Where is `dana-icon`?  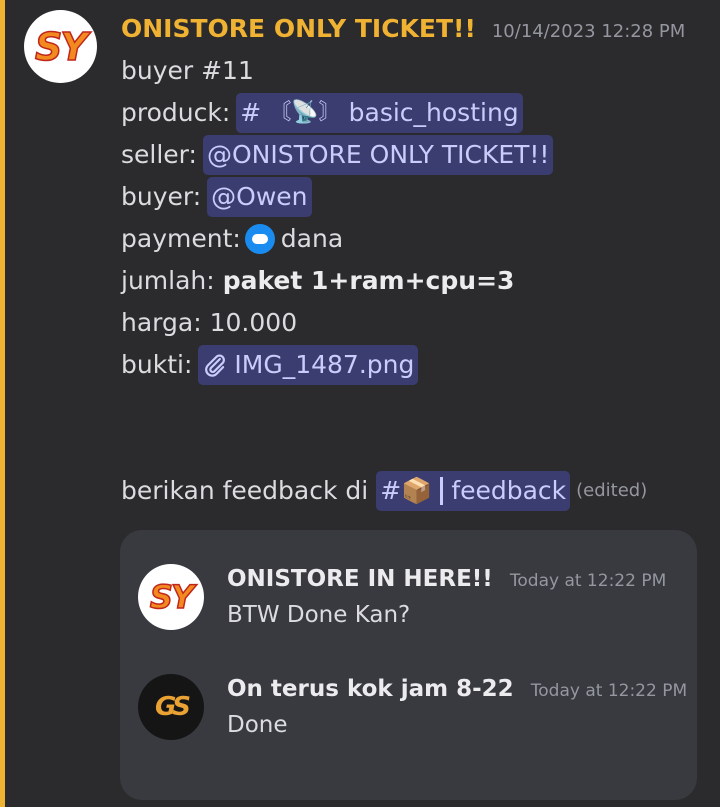 dana-icon is located at coordinates (259, 239).